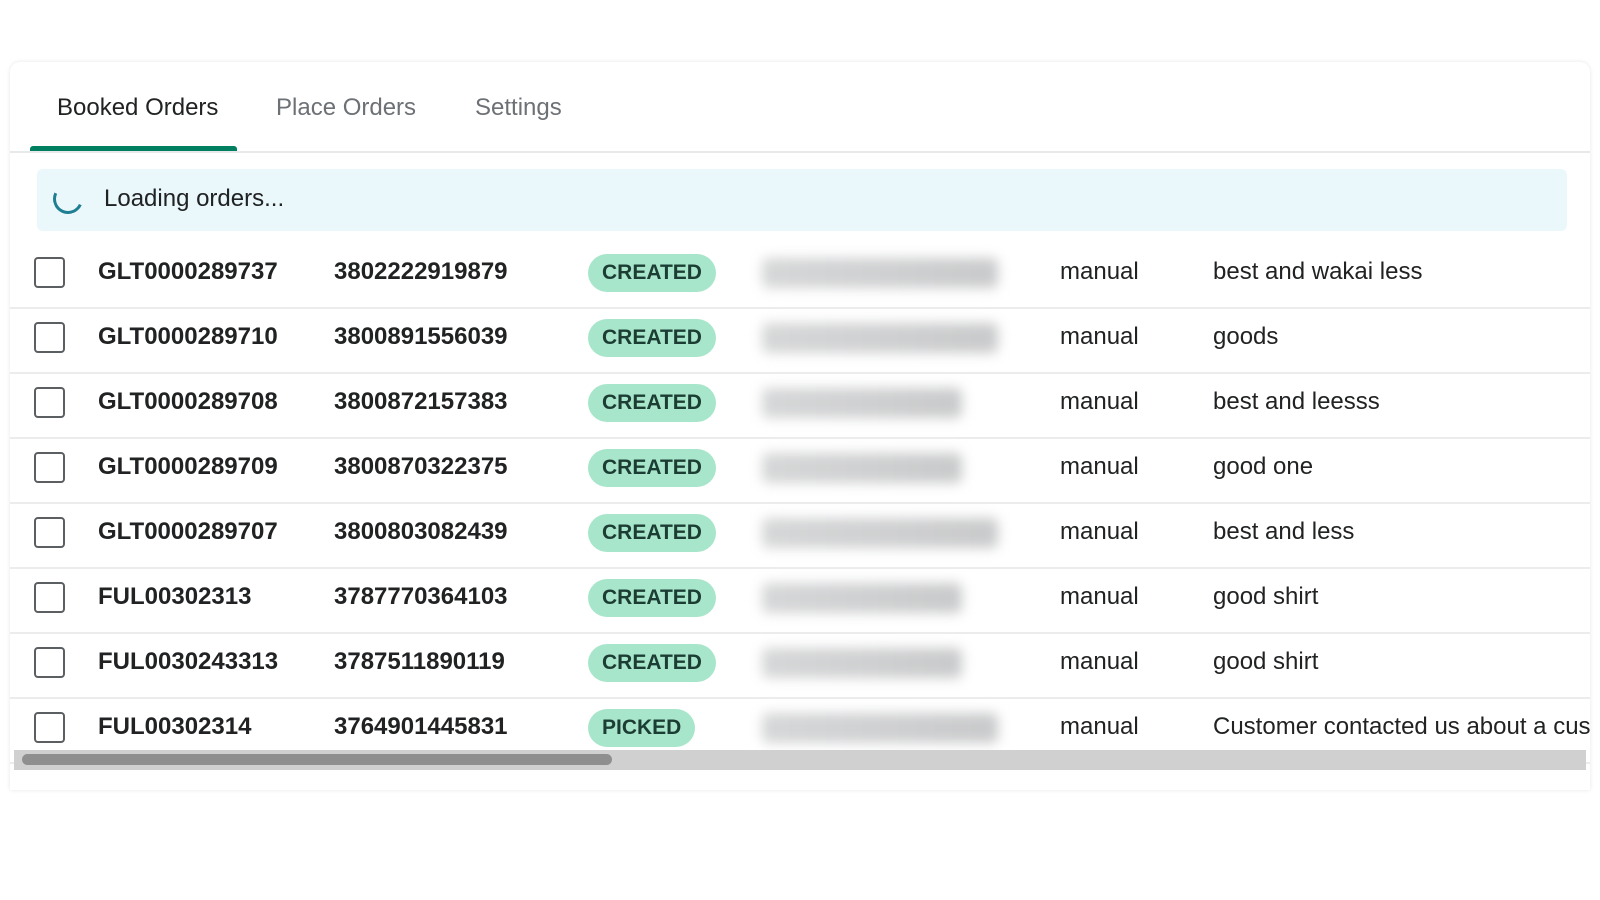  Describe the element at coordinates (346, 108) in the screenshot. I see `tab-place-orders: Place Orders` at that location.